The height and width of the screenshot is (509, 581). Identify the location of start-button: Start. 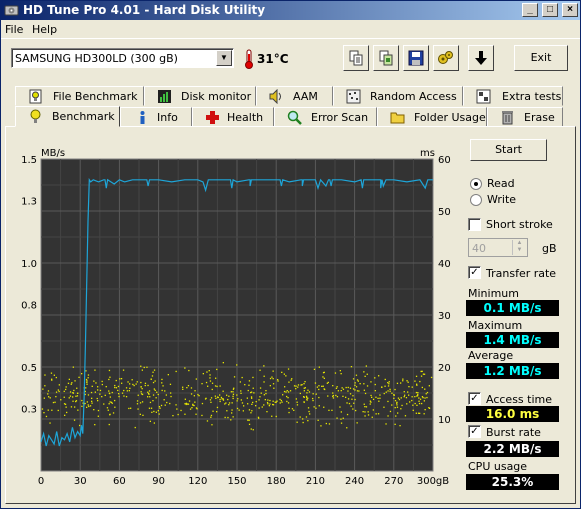
(508, 150).